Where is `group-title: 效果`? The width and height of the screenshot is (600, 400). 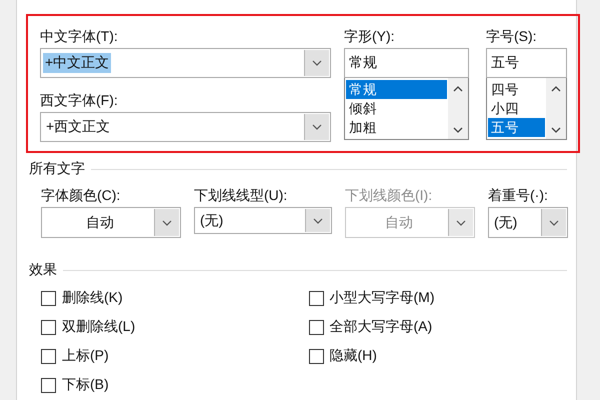
group-title: 效果 is located at coordinates (43, 270).